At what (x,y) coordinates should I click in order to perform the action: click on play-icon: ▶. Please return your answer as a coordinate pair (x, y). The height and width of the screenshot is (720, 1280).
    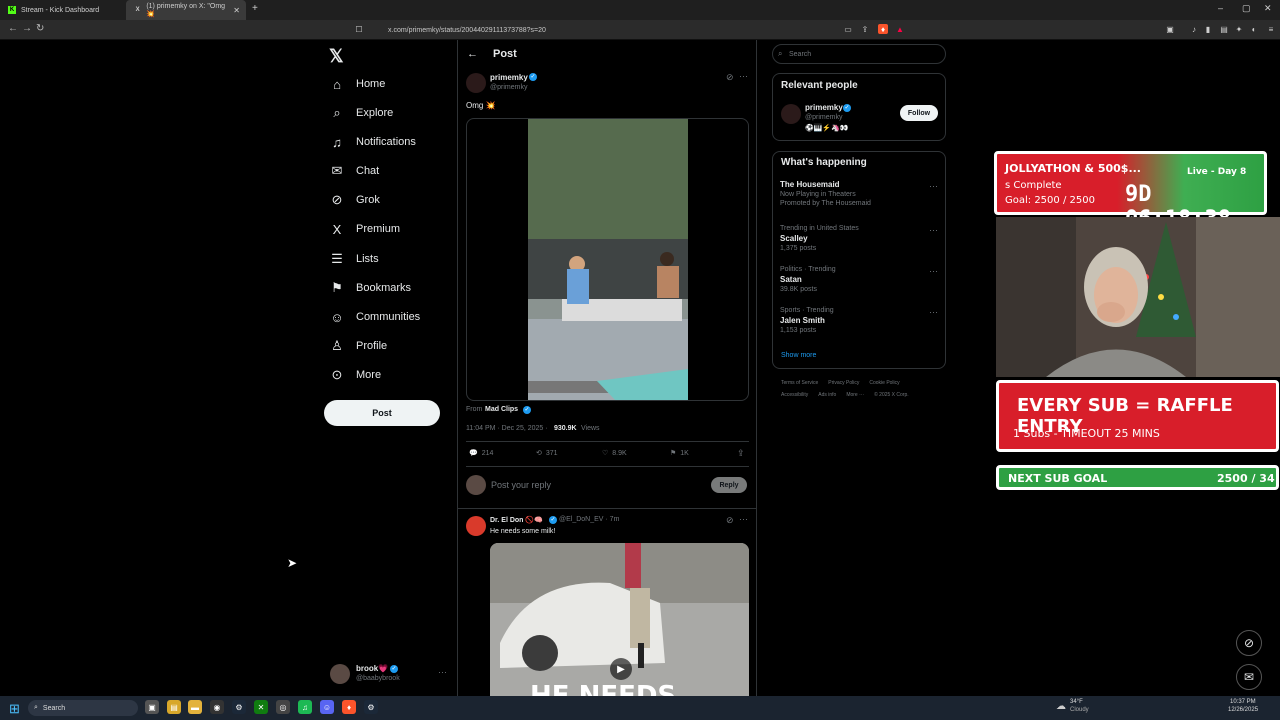
    Looking at the image, I should click on (621, 669).